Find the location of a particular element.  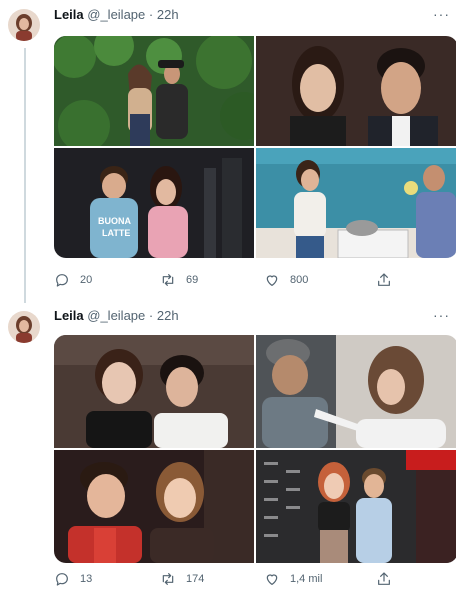

reply-button: 20 is located at coordinates (73, 280).